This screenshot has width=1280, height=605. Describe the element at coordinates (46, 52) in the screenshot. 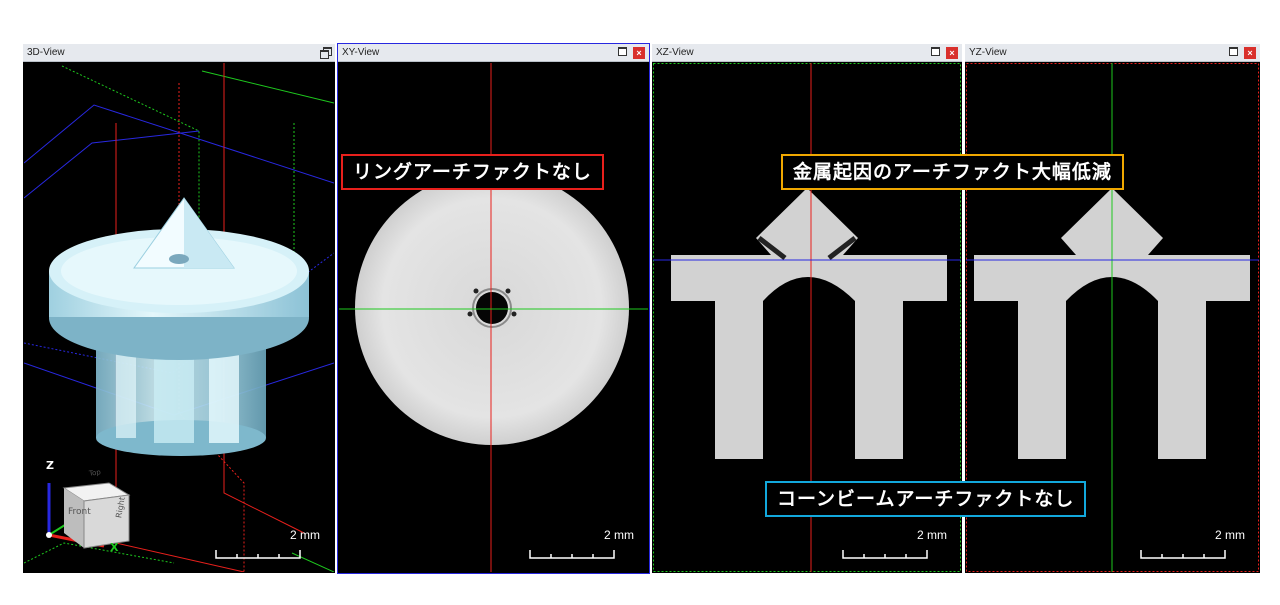

I see `panel-title: 3D-View` at that location.